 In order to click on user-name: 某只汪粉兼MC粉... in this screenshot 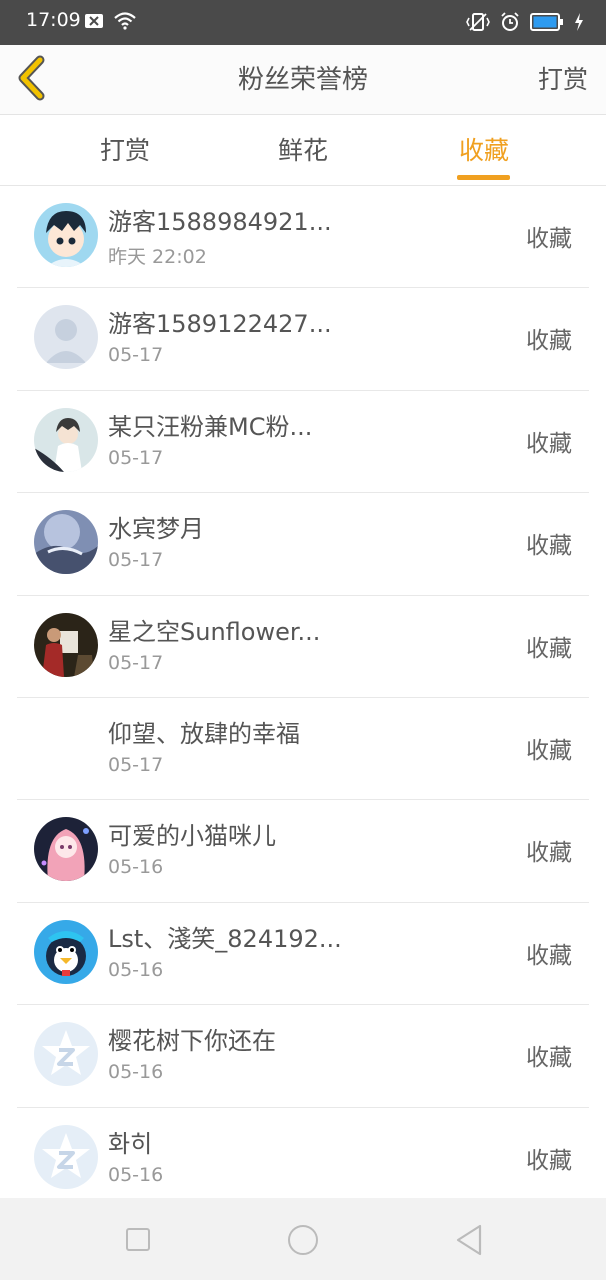, I will do `click(210, 426)`.